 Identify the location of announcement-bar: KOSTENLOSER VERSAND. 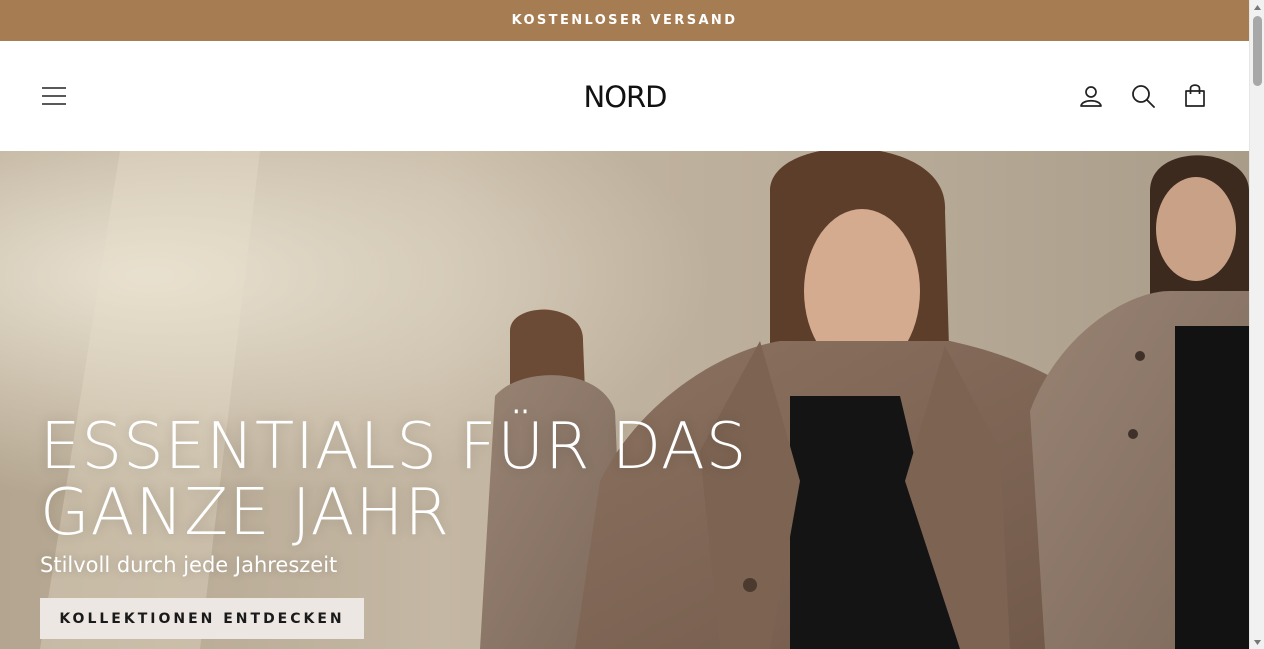
(624, 20).